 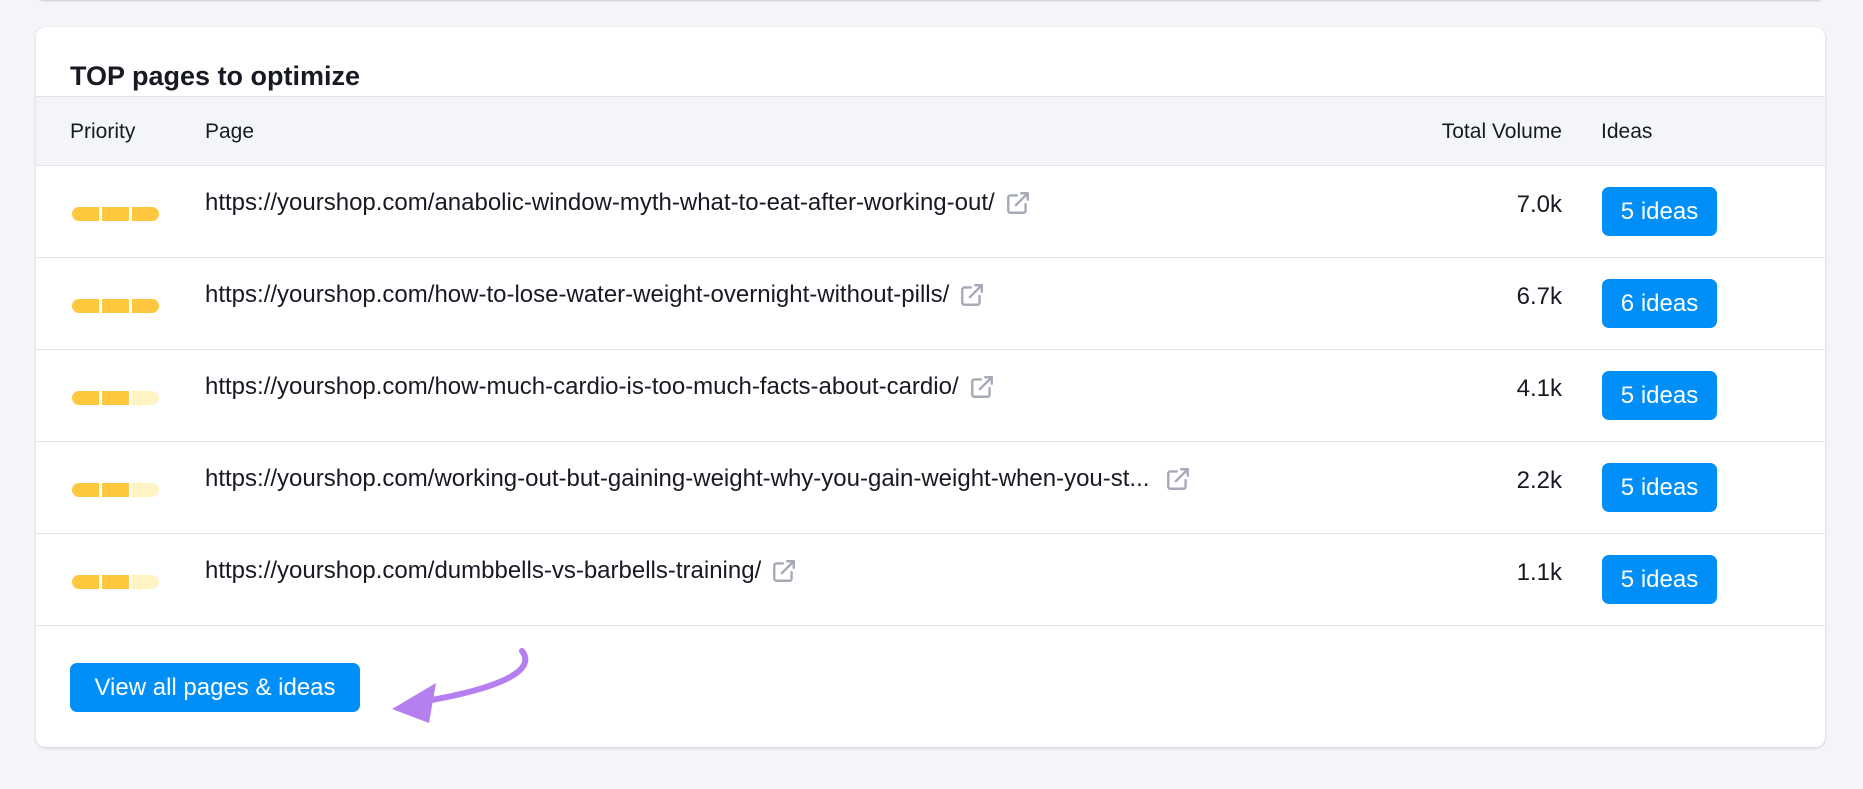 What do you see at coordinates (1501, 131) in the screenshot?
I see `column-header-total-volume: Total Volume` at bounding box center [1501, 131].